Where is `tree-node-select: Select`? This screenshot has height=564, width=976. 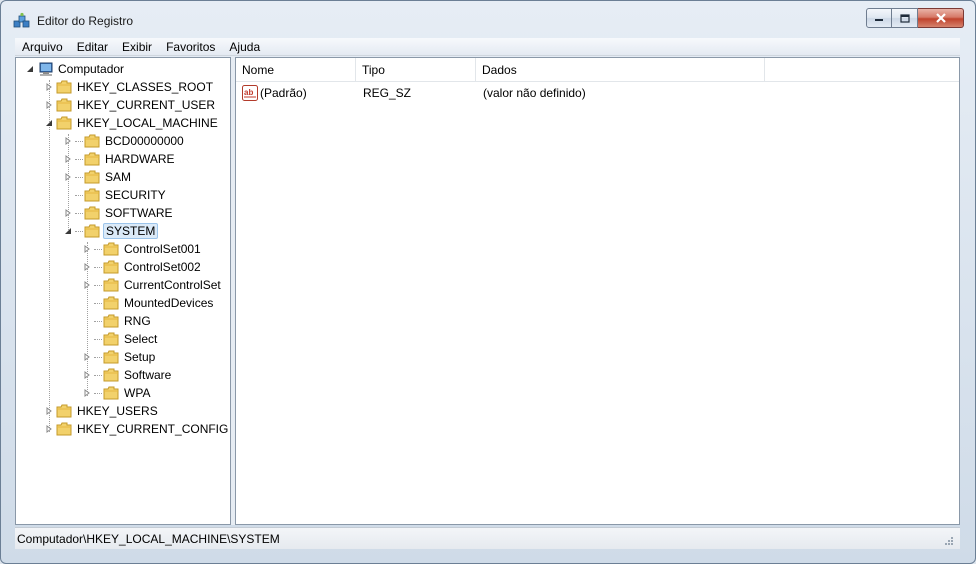
tree-node-select: Select is located at coordinates (120, 339).